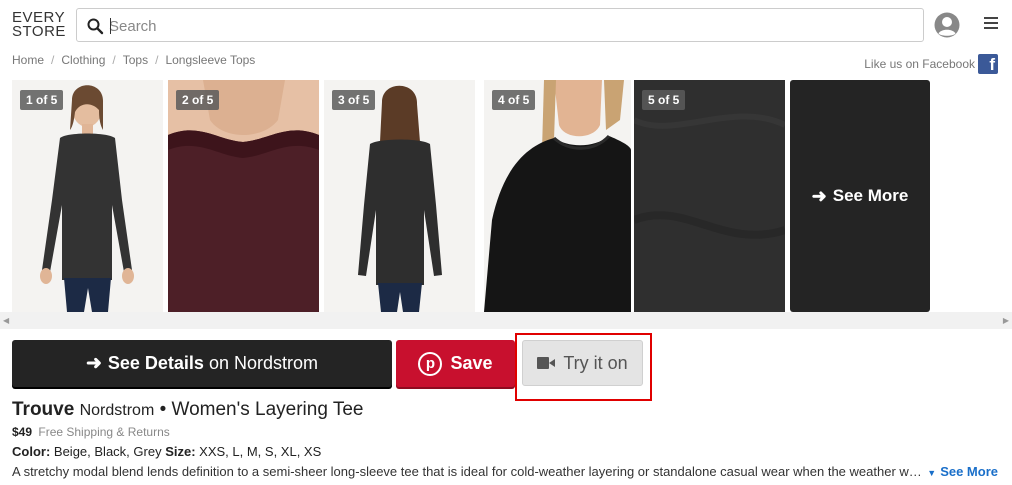  I want to click on see-details-button: ➜ See Details on Nordstrom, so click(202, 363).